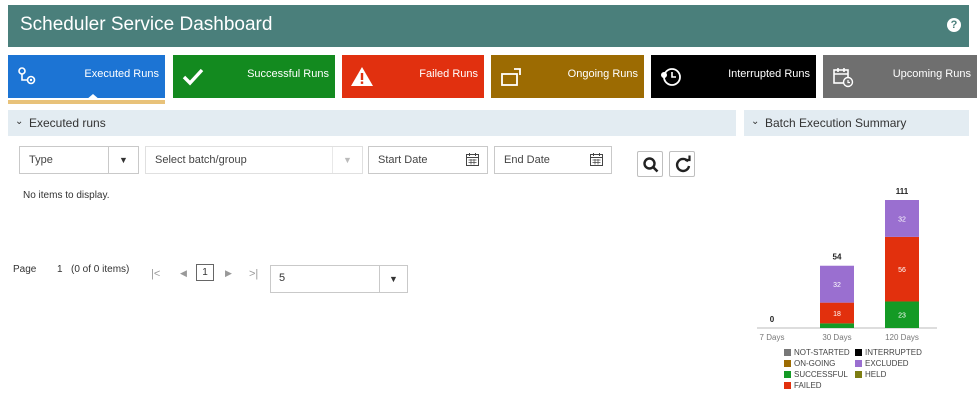  I want to click on tile-successful-runs: Successful Runs, so click(254, 76).